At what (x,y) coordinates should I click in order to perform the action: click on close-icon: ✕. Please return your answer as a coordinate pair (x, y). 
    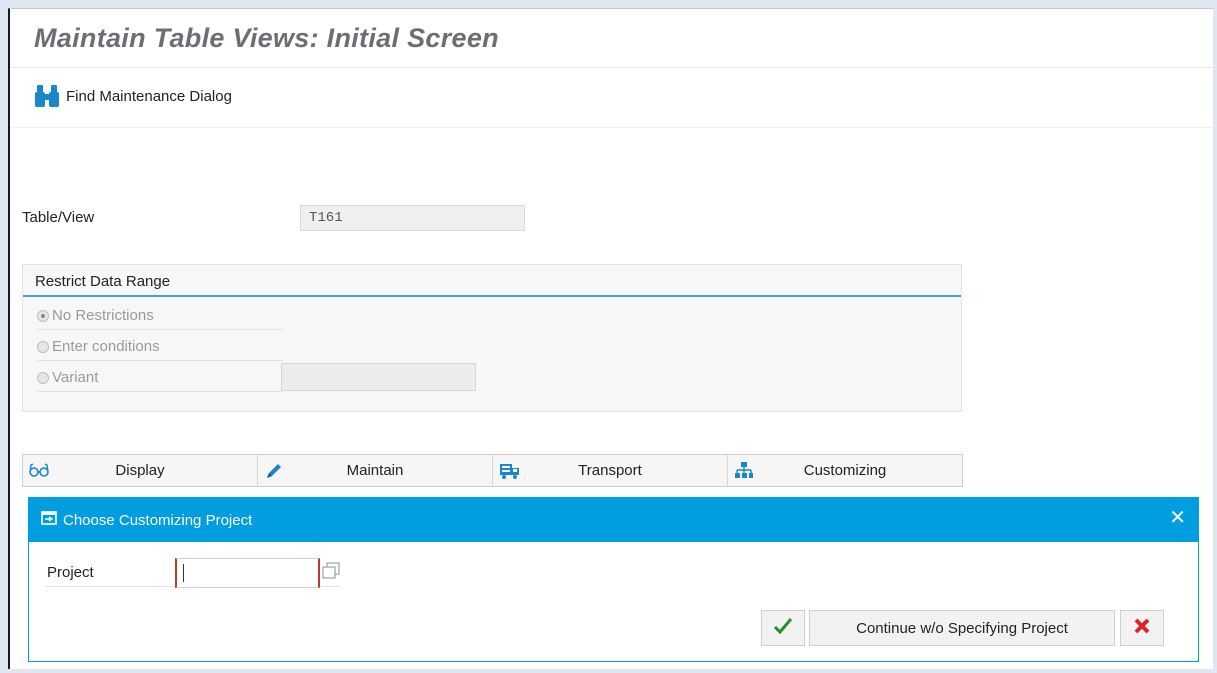
    Looking at the image, I should click on (1177, 518).